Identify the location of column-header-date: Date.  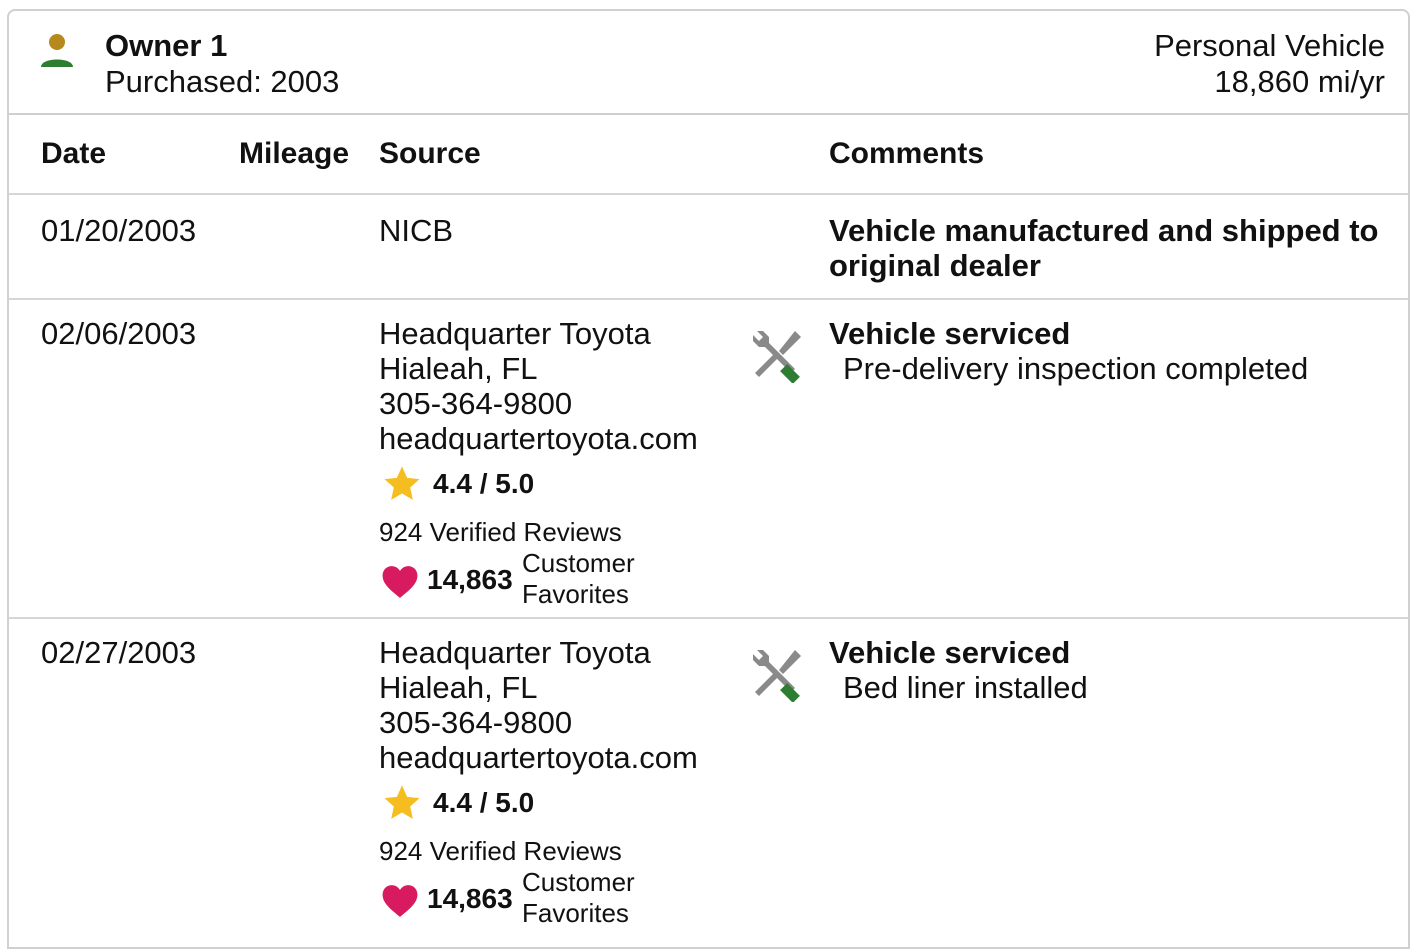
(74, 153).